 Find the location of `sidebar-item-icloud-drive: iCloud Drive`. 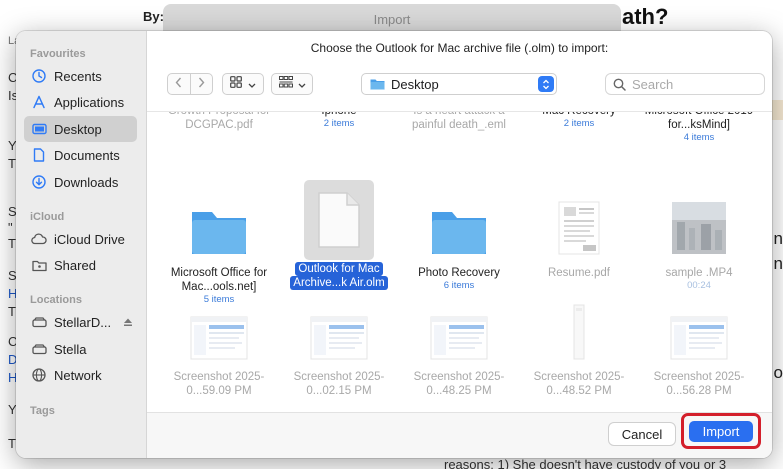

sidebar-item-icloud-drive: iCloud Drive is located at coordinates (80, 239).